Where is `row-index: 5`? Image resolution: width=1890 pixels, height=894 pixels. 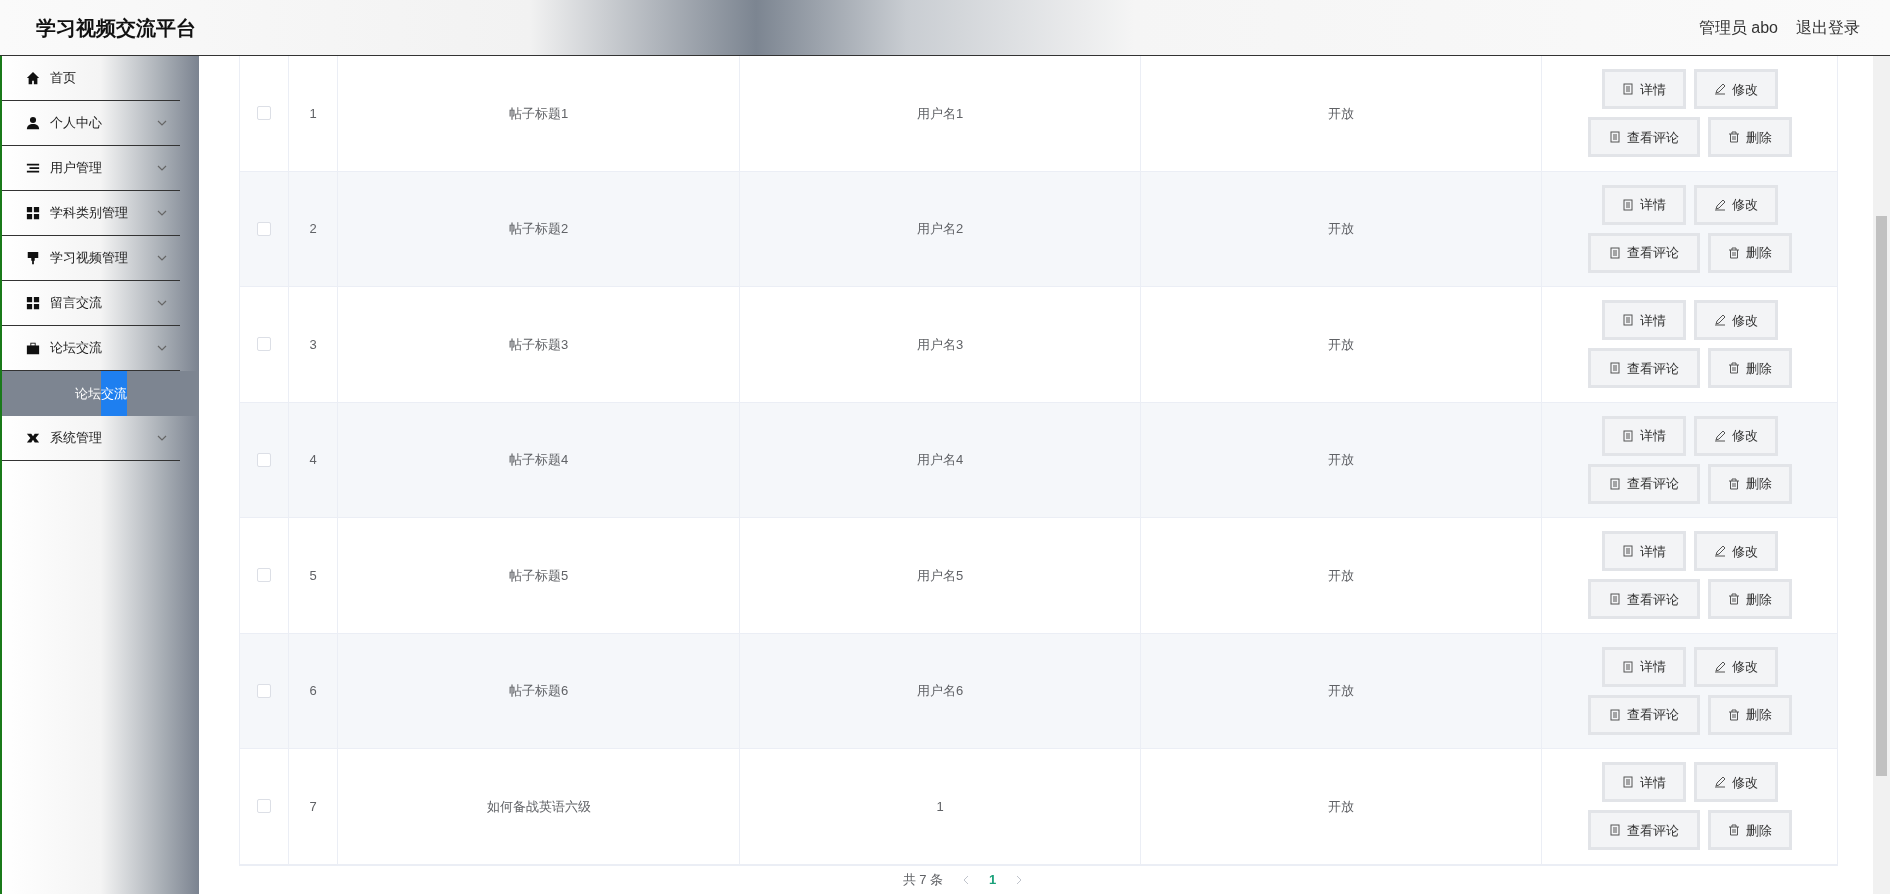
row-index: 5 is located at coordinates (313, 575).